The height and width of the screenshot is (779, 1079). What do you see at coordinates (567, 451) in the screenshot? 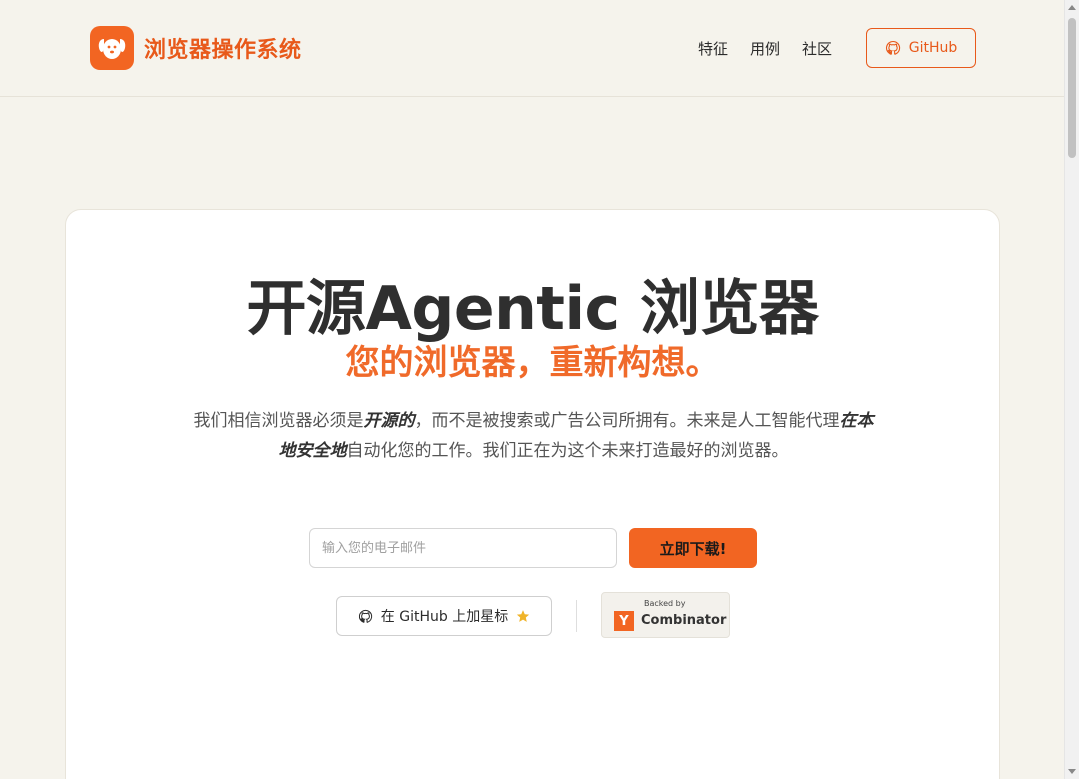
I see `desc-part-3: 自动化您的工作。我们正在为这个未来打造最好的浏览器。` at bounding box center [567, 451].